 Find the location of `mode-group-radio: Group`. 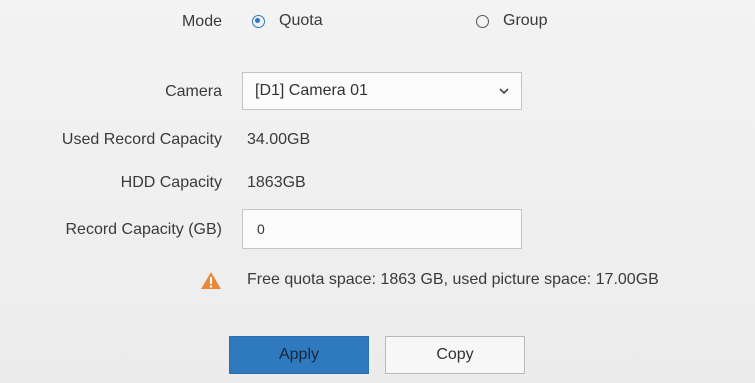

mode-group-radio: Group is located at coordinates (511, 21).